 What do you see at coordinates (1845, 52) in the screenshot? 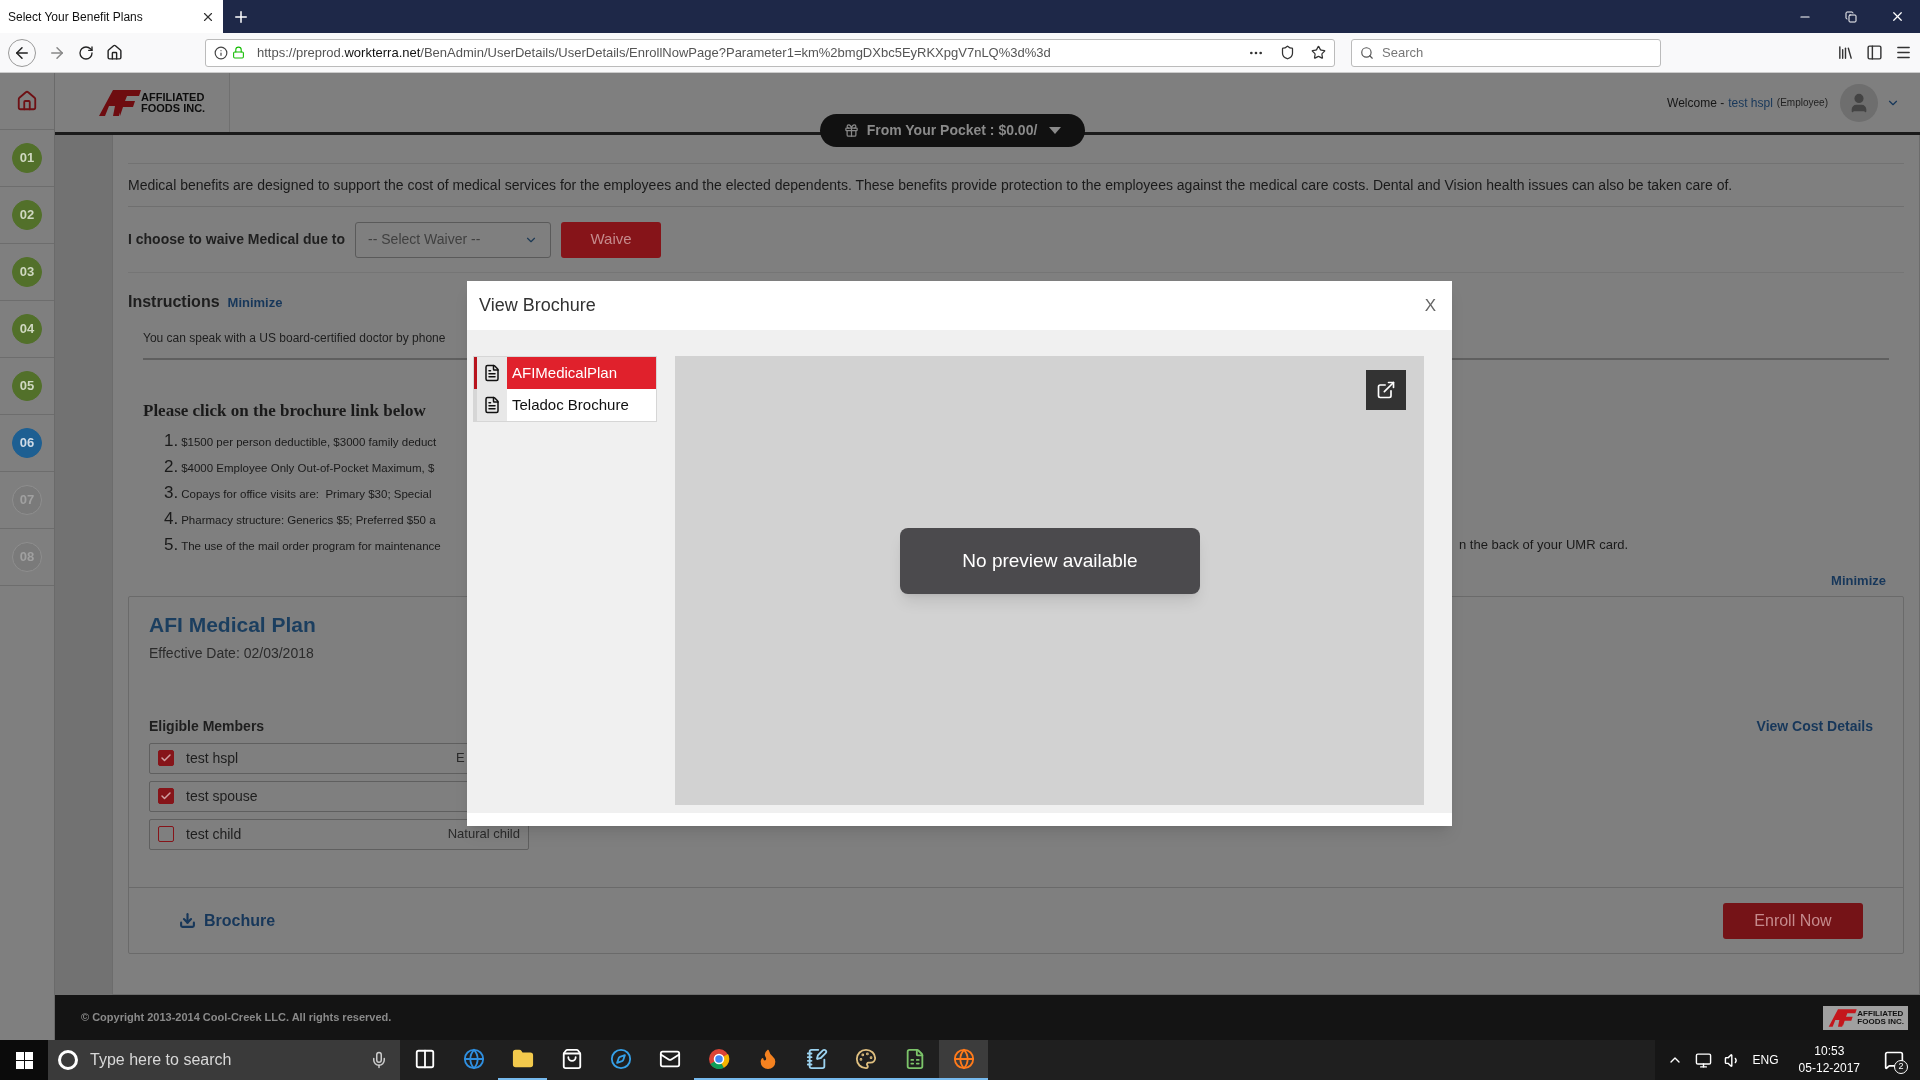
I see `library-icon` at bounding box center [1845, 52].